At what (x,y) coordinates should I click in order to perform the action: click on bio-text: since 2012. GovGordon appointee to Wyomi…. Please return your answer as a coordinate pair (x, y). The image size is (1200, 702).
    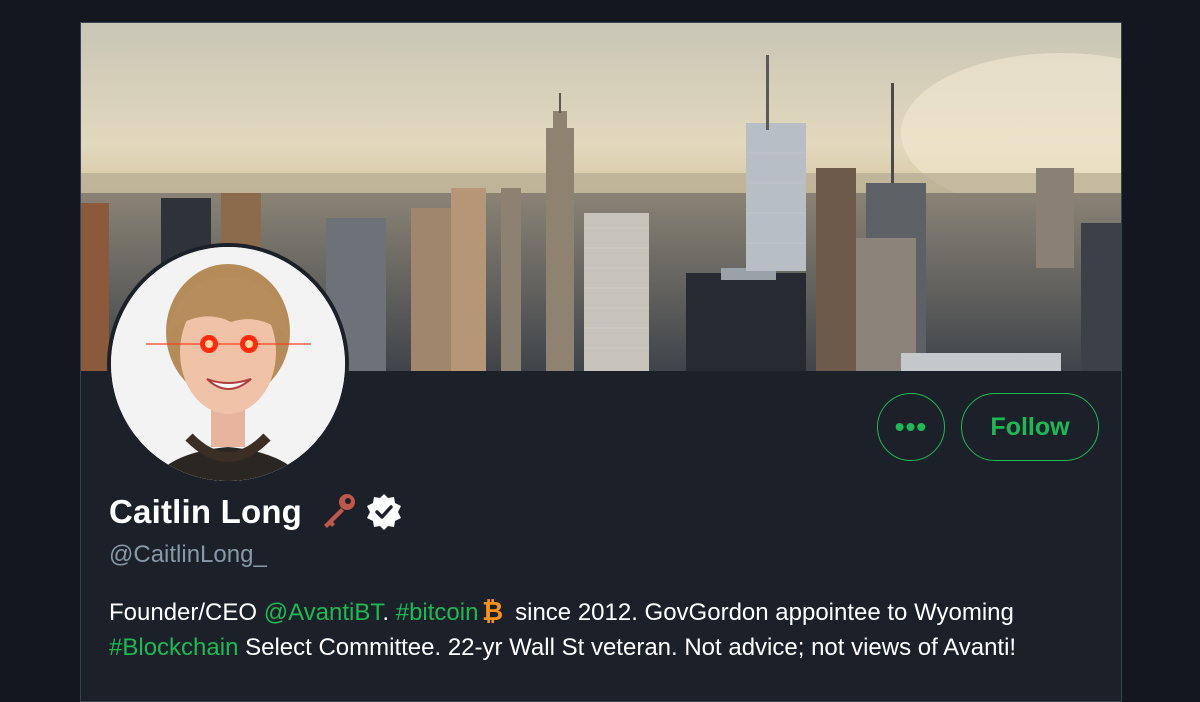
    Looking at the image, I should click on (761, 612).